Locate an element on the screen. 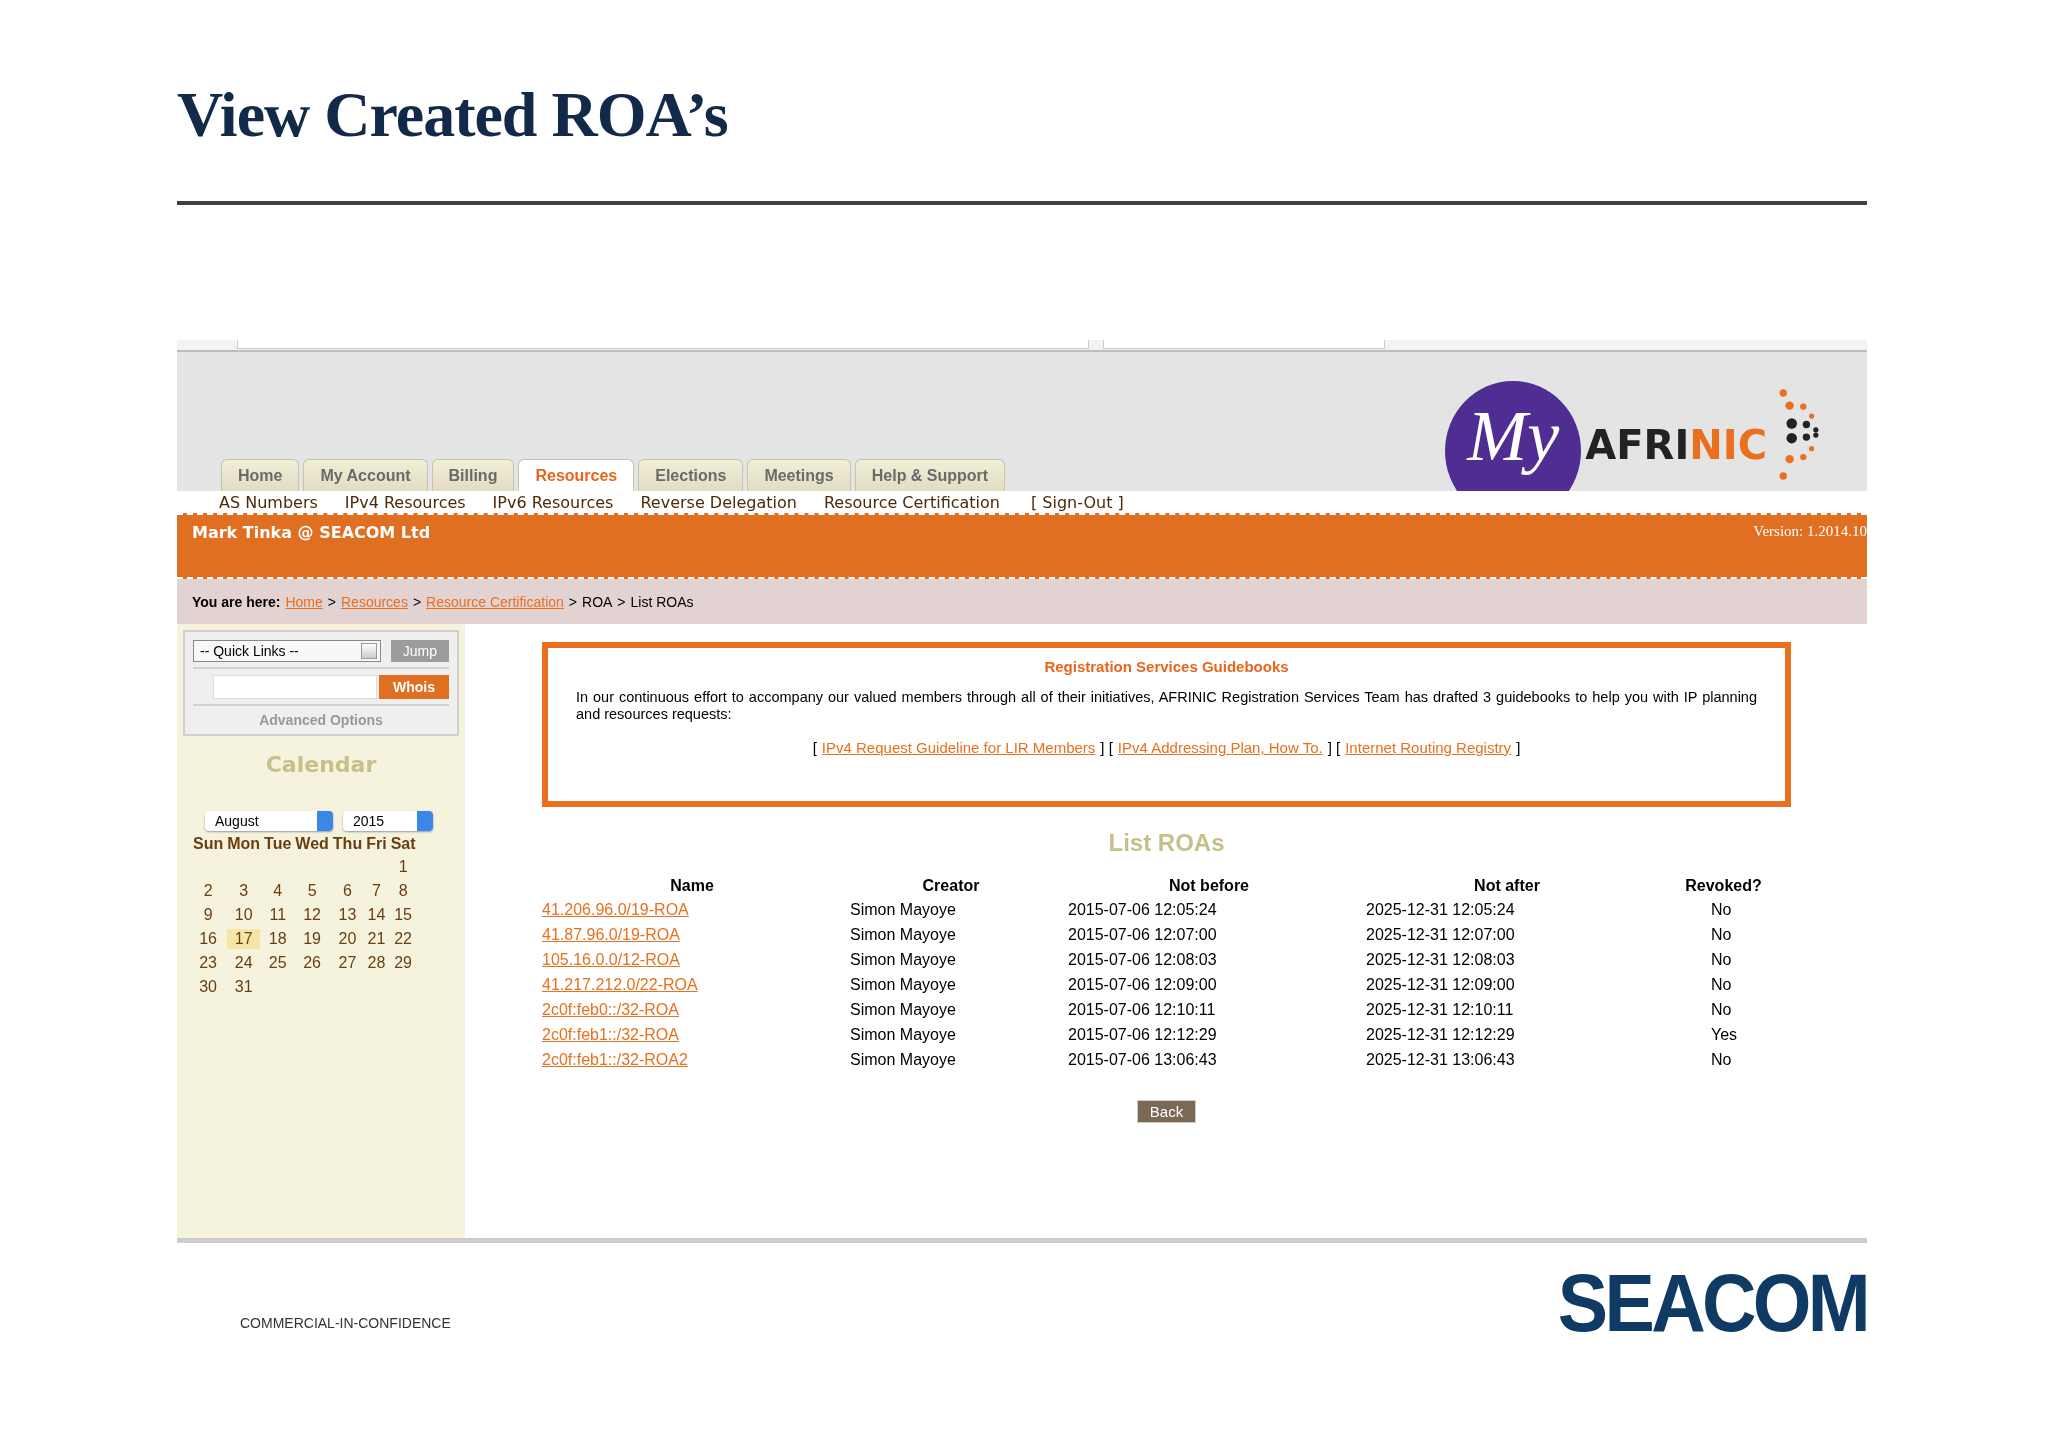 This screenshot has height=1448, width=2048. calendar-day: 16 is located at coordinates (208, 939).